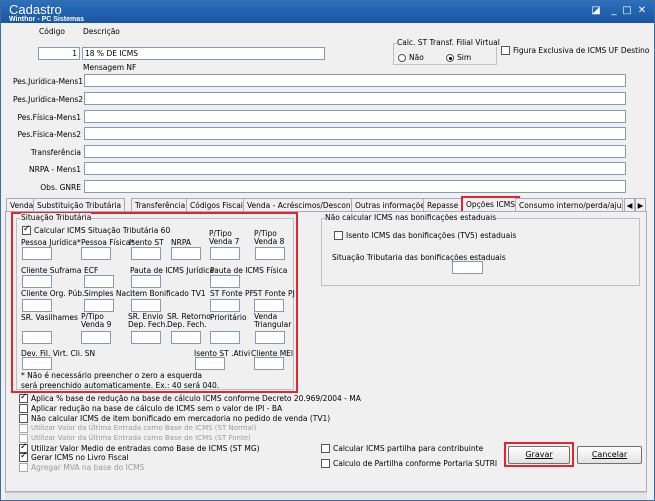  I want to click on close-icon: ✕, so click(642, 11).